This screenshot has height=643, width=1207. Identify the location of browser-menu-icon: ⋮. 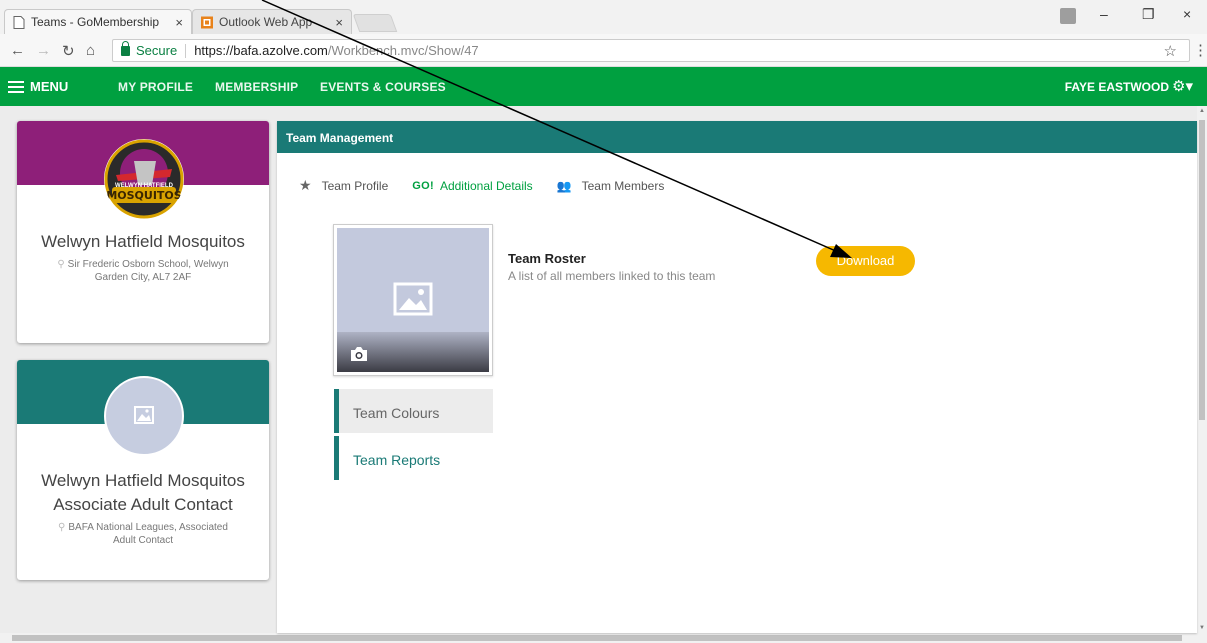
(1200, 50).